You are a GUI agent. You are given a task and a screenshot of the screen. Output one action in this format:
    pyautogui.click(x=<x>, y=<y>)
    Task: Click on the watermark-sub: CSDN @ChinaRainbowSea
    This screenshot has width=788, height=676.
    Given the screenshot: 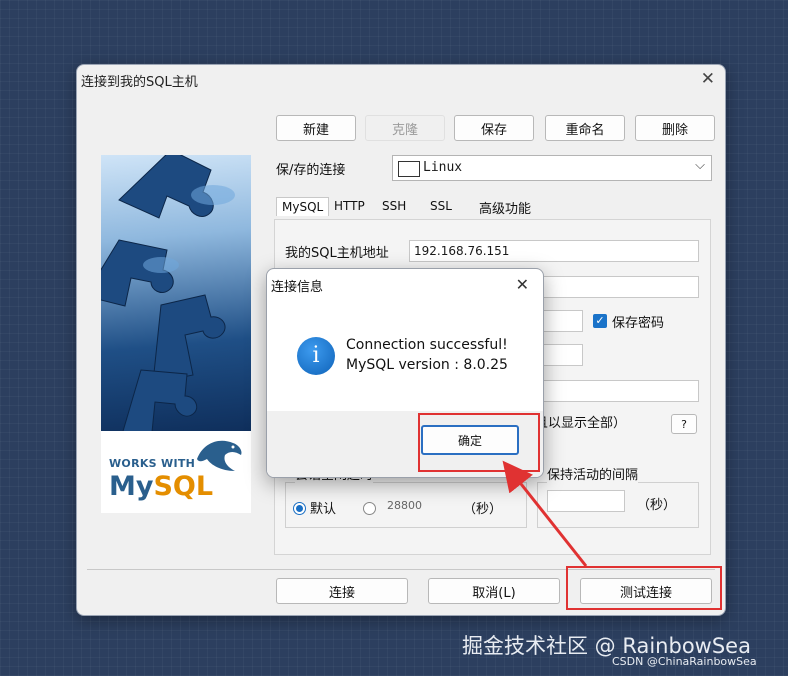 What is the action you would take?
    pyautogui.click(x=684, y=661)
    